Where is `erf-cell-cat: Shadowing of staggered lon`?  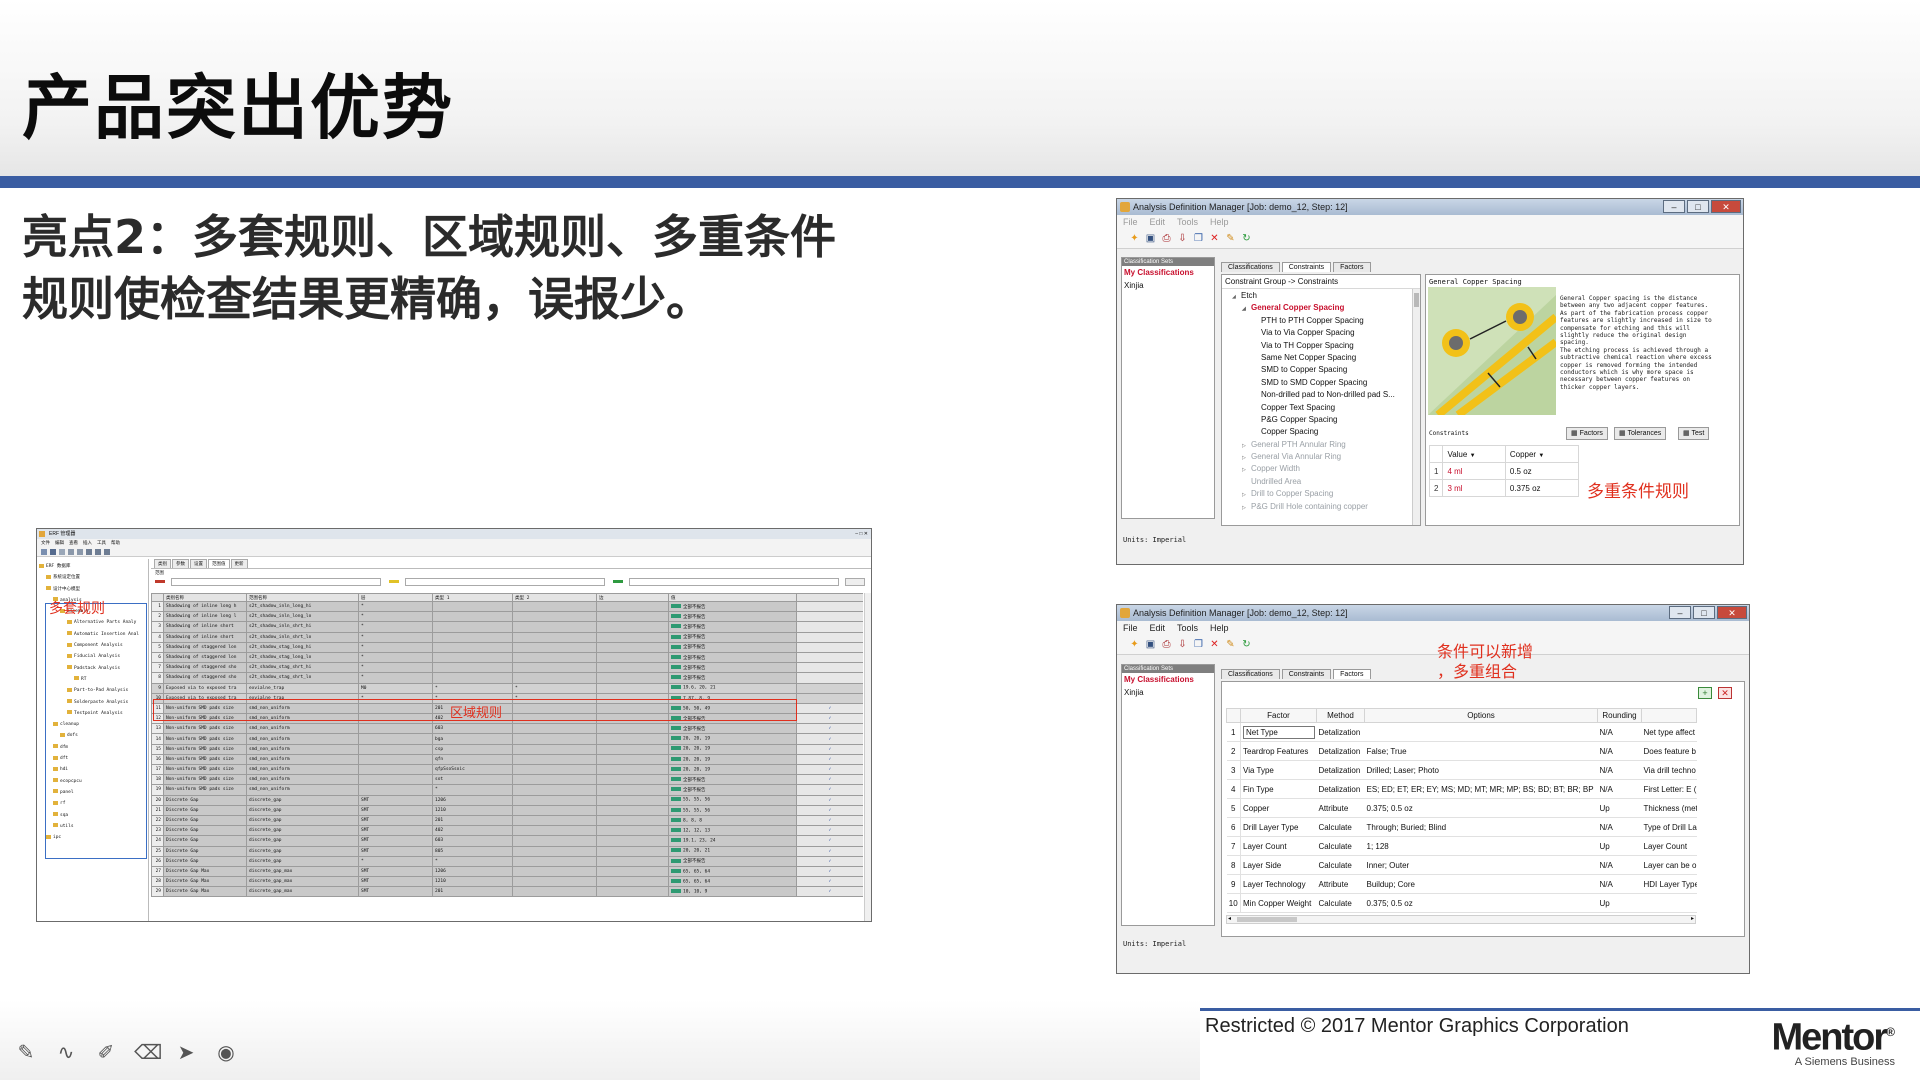
erf-cell-cat: Shadowing of staggered lon is located at coordinates (205, 647).